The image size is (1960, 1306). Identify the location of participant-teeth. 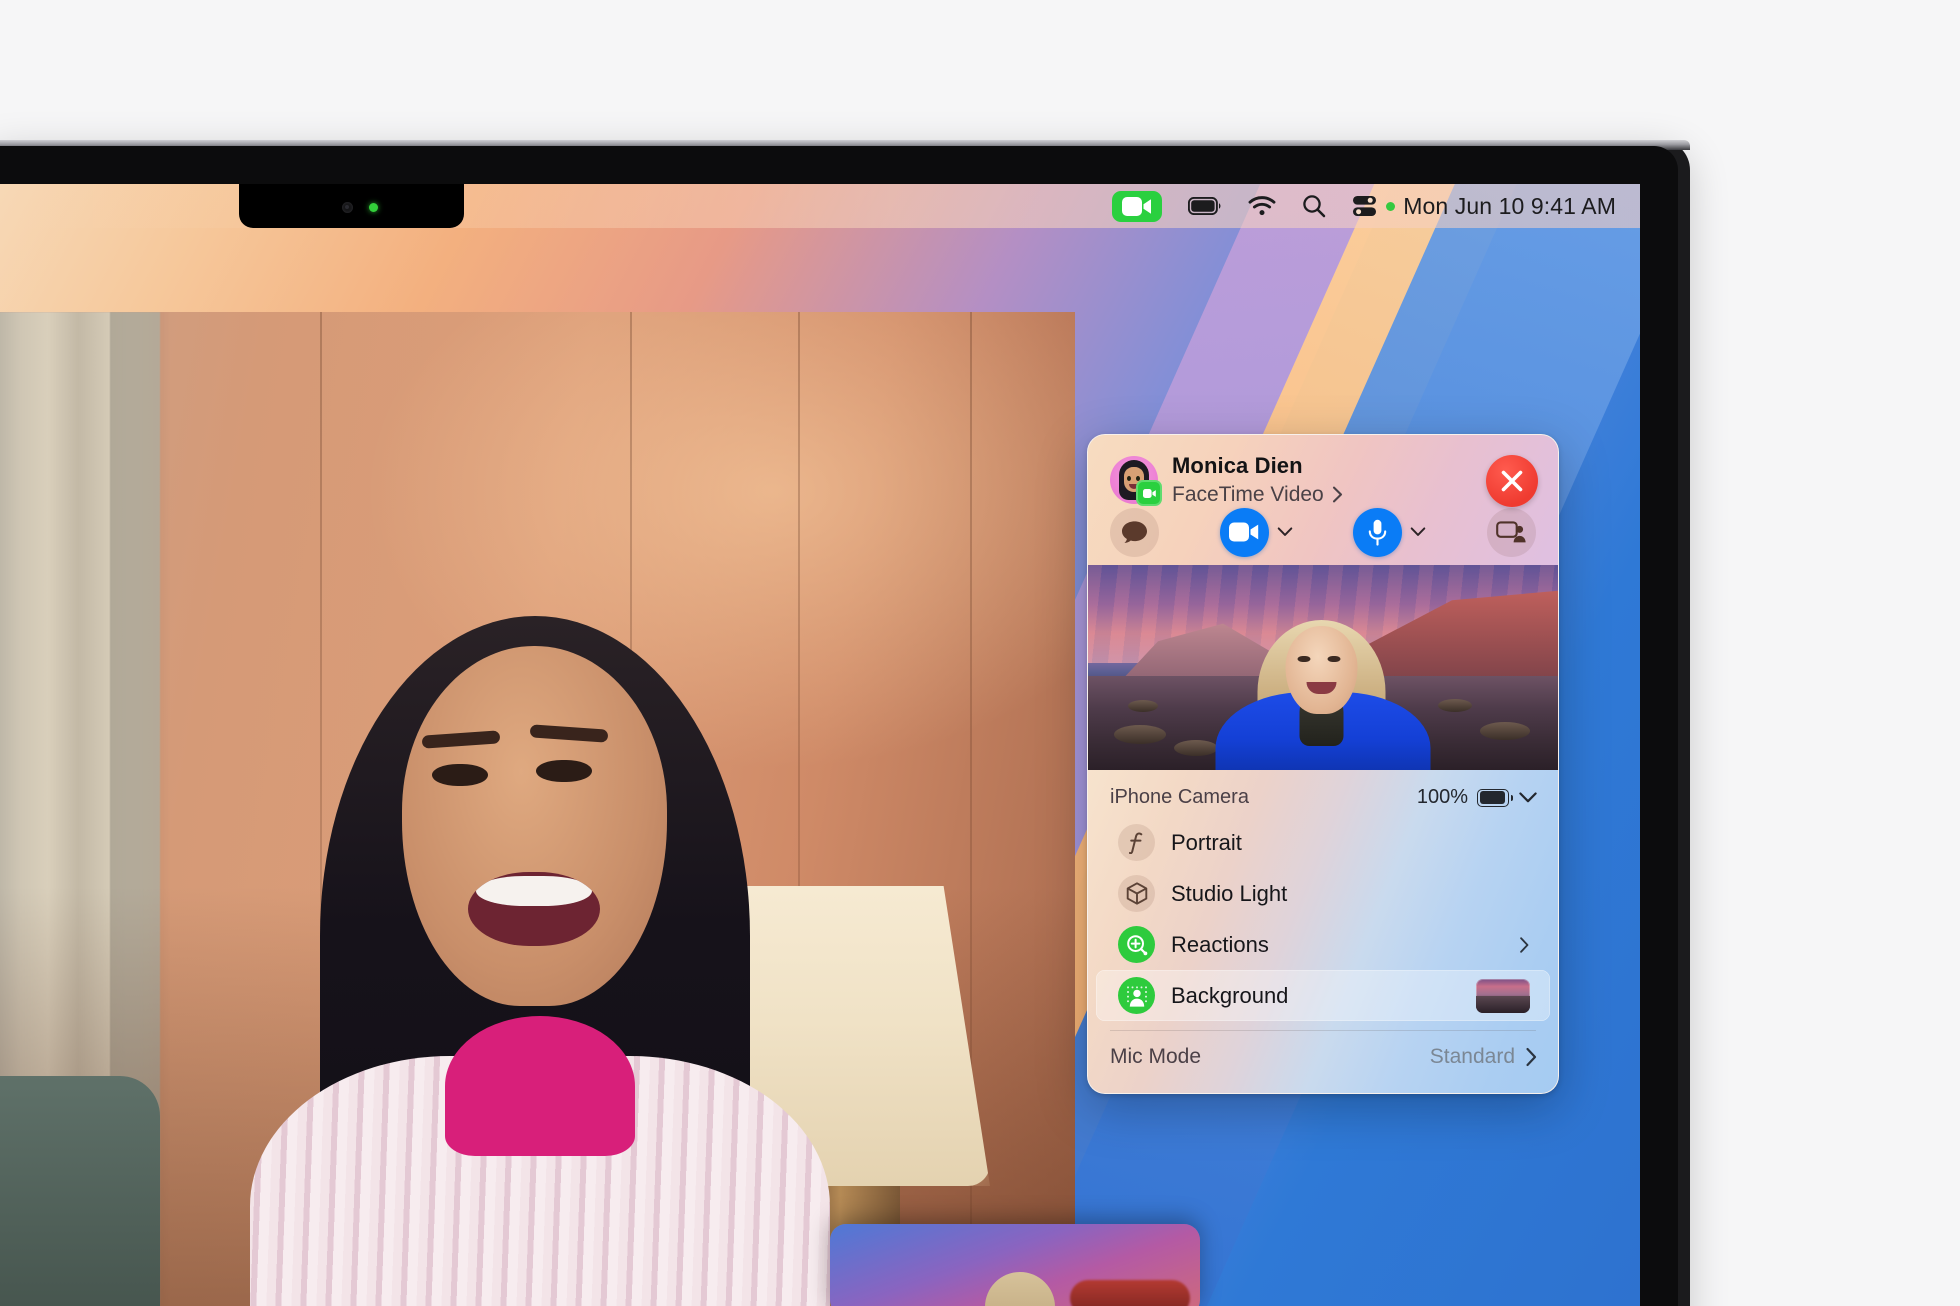
(534, 891).